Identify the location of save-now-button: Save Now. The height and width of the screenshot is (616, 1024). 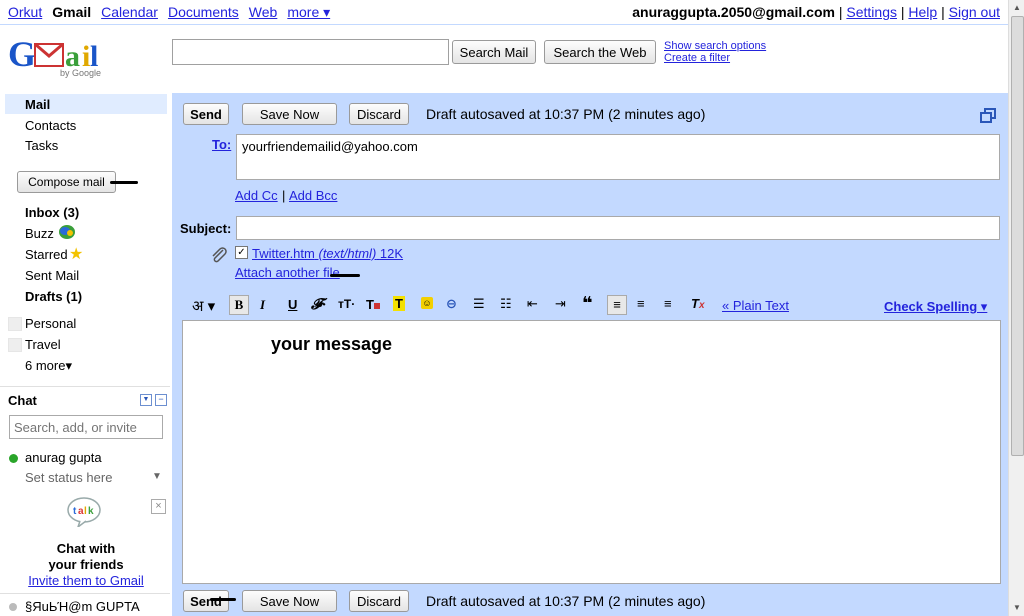
(289, 114).